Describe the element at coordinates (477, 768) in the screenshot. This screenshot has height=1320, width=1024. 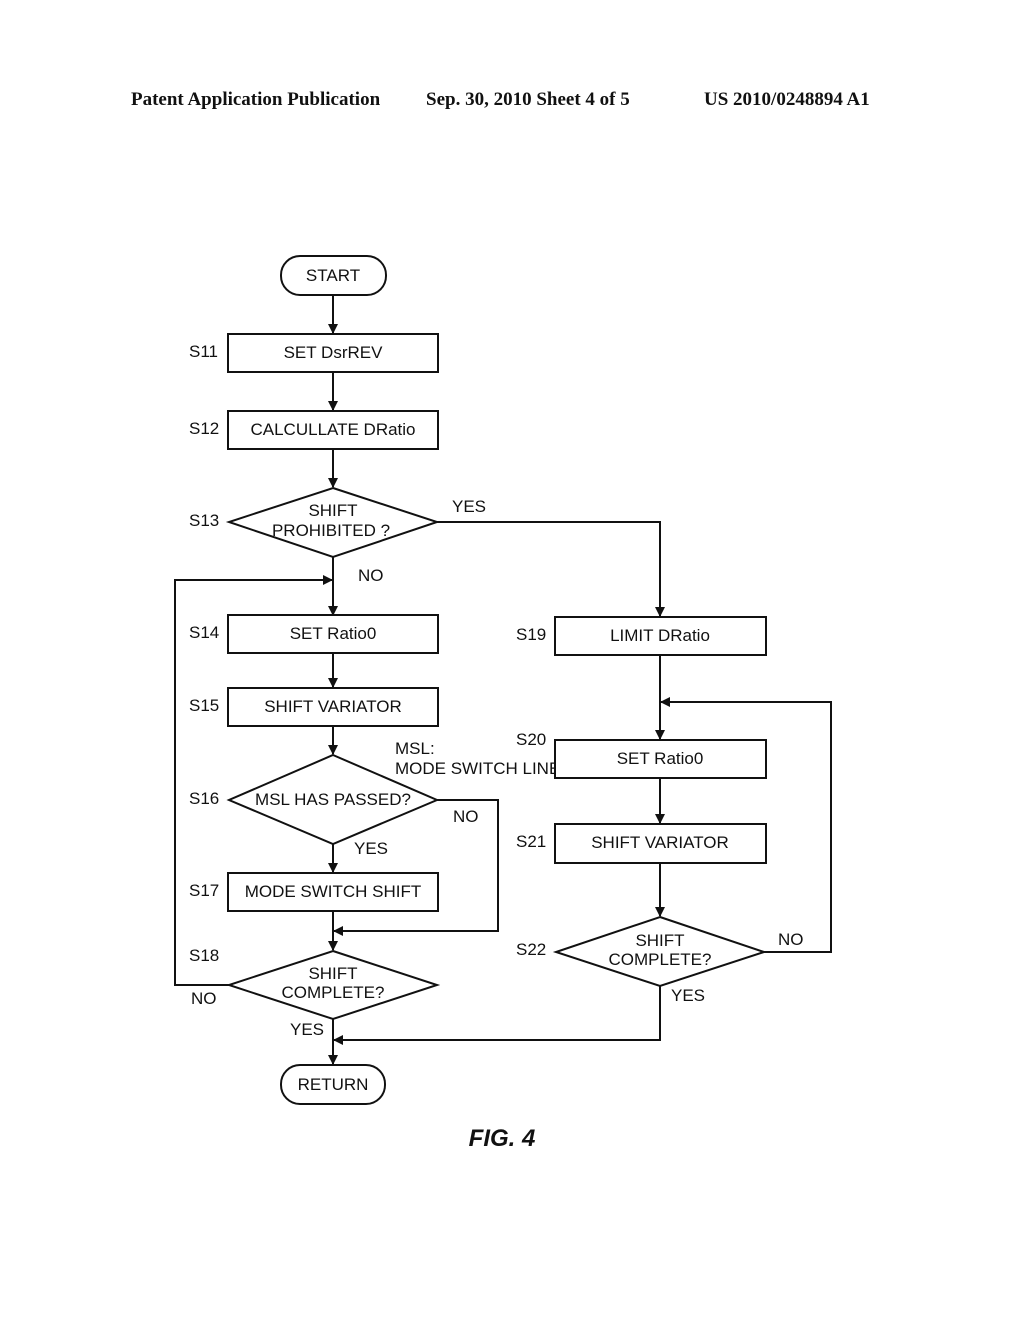
I see `note-line2: MODE SWITCH LINE` at that location.